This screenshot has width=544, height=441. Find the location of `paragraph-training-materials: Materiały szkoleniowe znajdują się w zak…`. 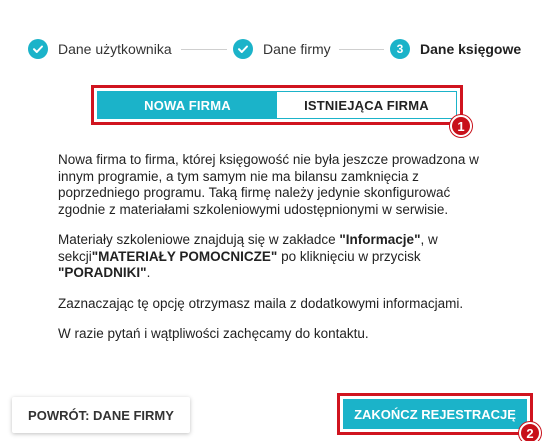

paragraph-training-materials: Materiały szkoleniowe znajdują się w zak… is located at coordinates (248, 256).